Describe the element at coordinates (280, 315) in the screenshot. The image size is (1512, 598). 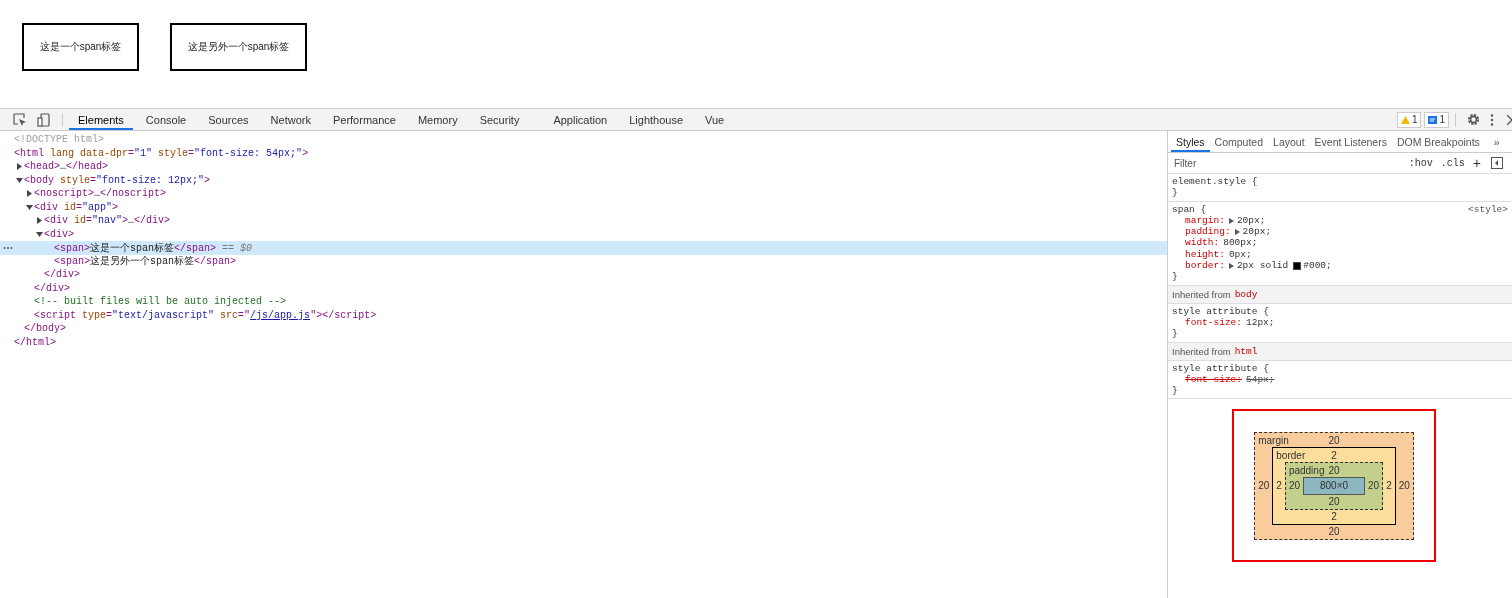
I see `source-link: /js/app.js` at that location.